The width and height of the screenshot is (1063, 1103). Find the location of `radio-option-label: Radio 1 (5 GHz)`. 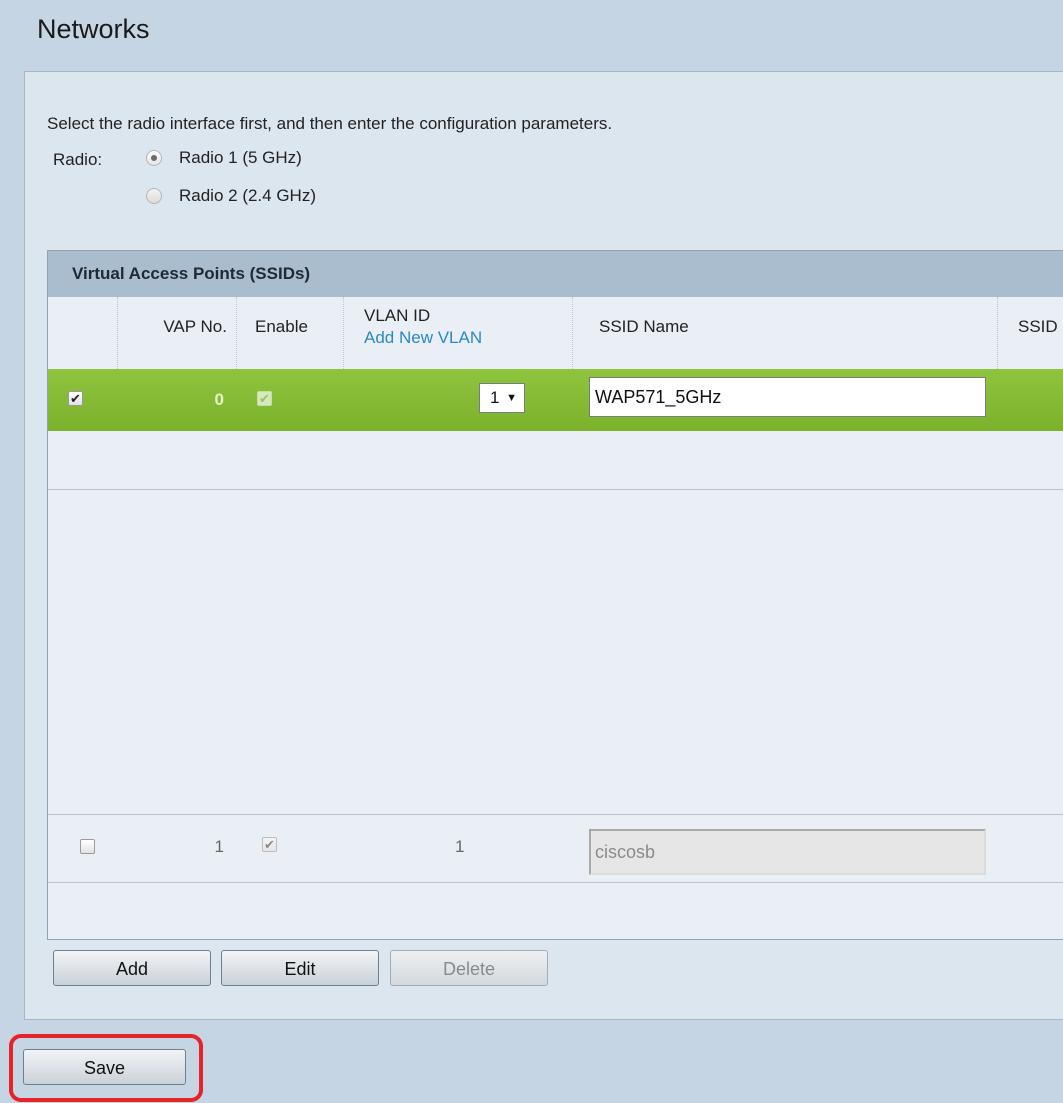

radio-option-label: Radio 1 (5 GHz) is located at coordinates (240, 157).